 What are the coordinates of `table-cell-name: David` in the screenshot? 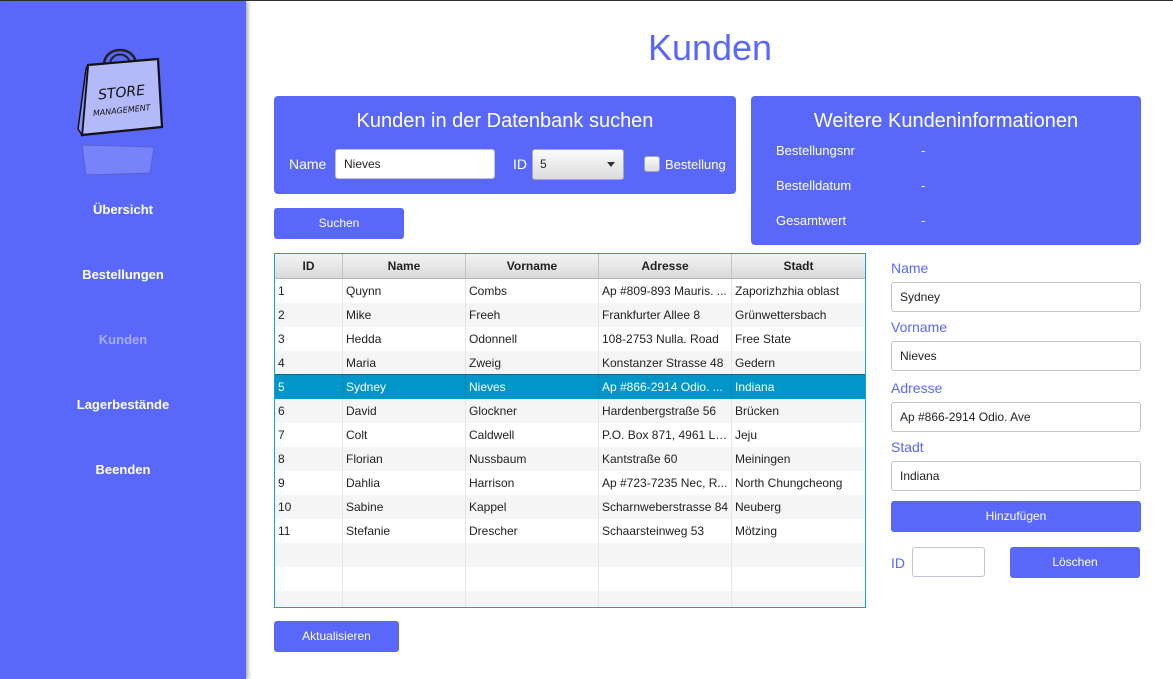 It's located at (404, 411).